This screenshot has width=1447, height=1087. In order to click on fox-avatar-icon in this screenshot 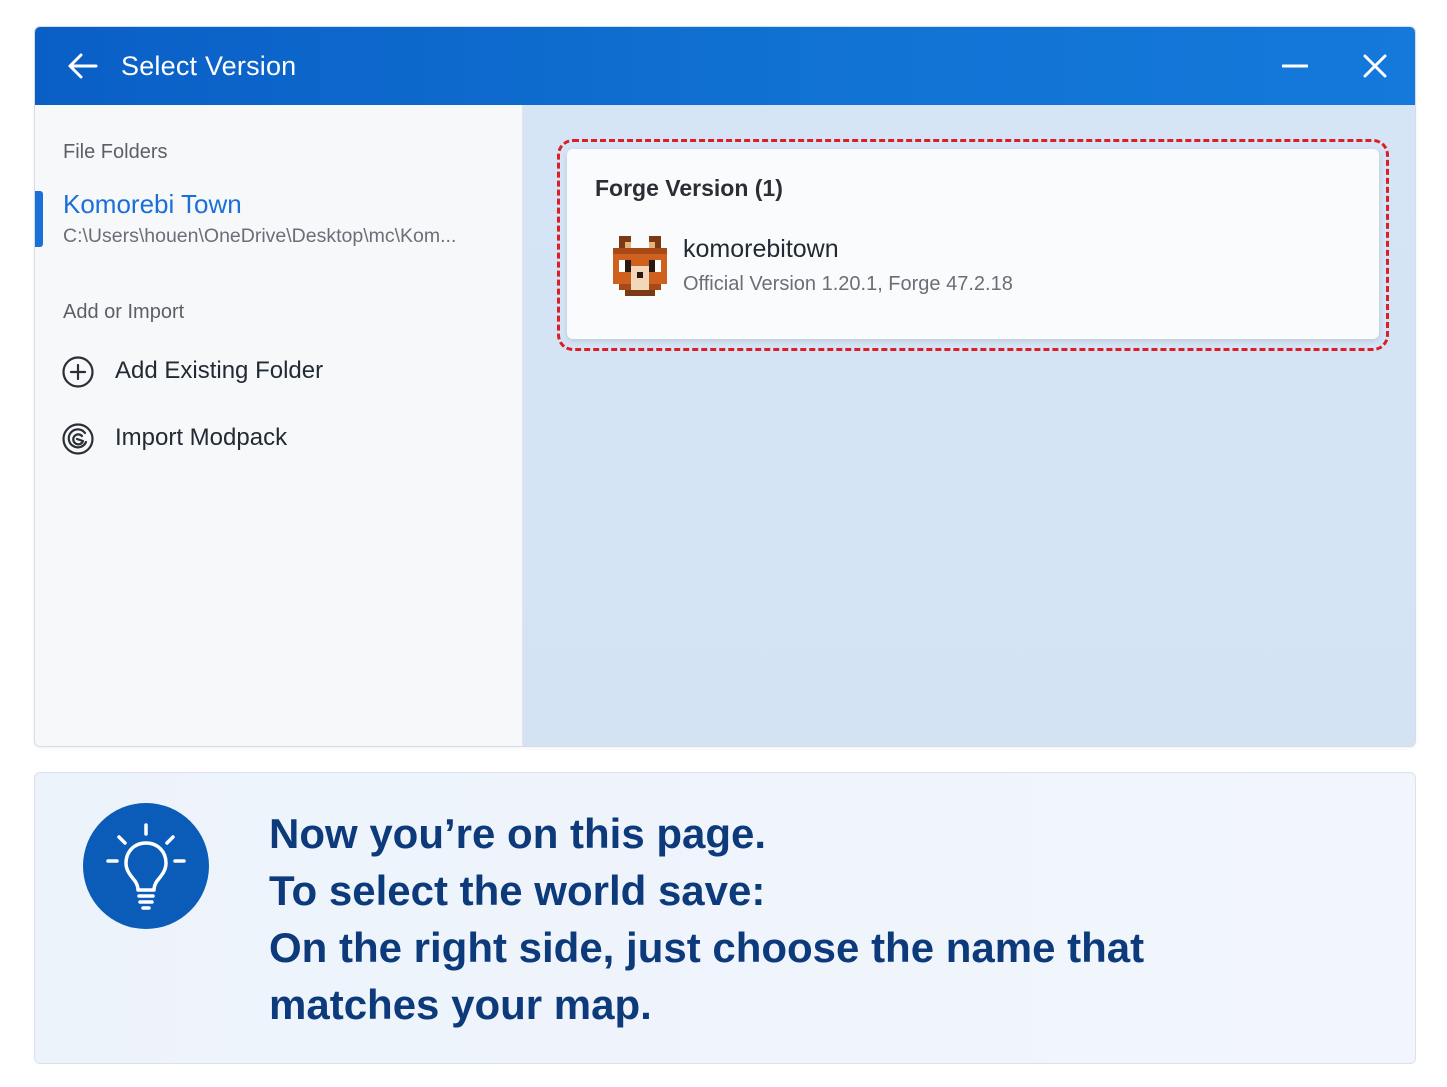, I will do `click(640, 266)`.